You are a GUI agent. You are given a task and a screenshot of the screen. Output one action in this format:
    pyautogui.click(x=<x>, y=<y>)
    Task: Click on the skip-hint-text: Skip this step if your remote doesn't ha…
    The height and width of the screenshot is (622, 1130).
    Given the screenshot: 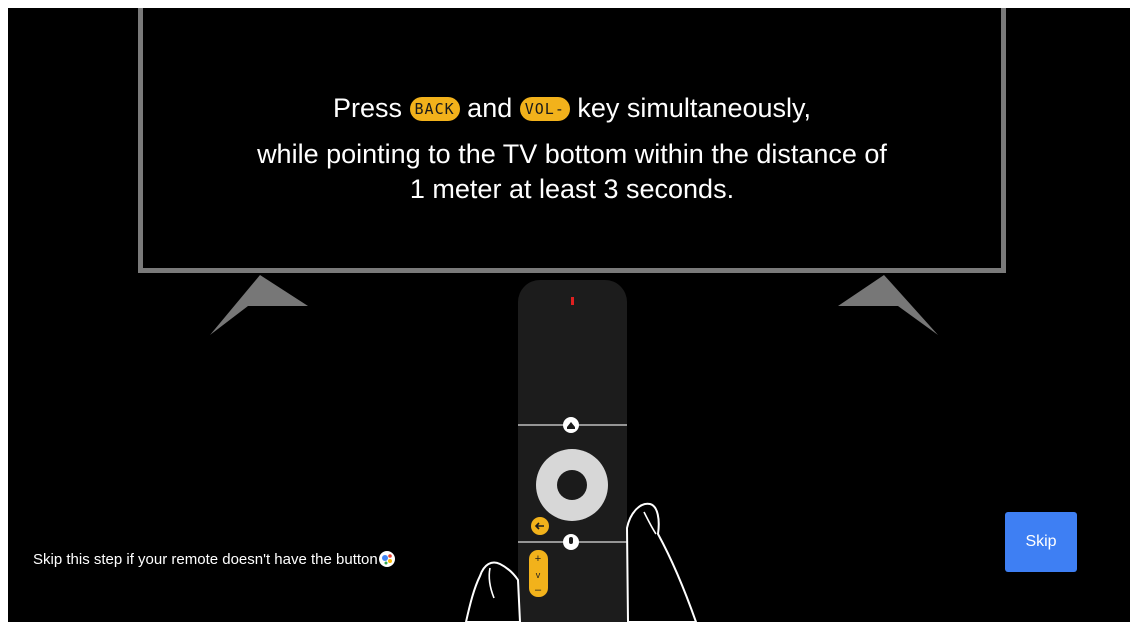 What is the action you would take?
    pyautogui.click(x=205, y=559)
    